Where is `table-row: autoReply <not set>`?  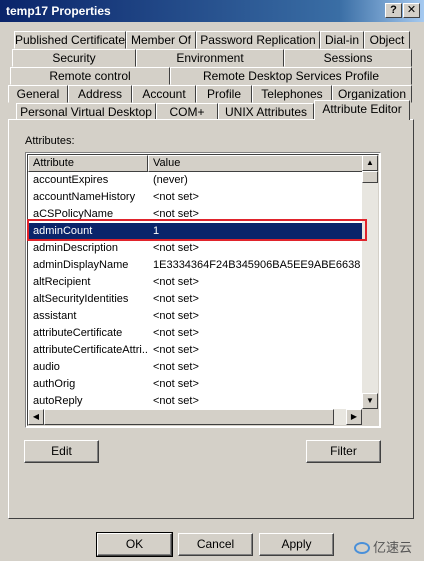 table-row: autoReply <not set> is located at coordinates (197, 401).